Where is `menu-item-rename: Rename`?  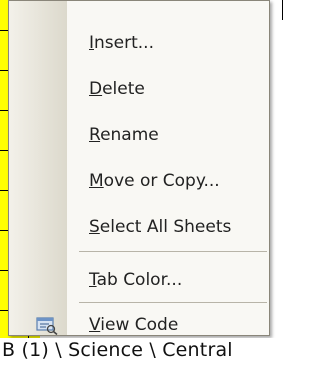
menu-item-rename: Rename is located at coordinates (139, 135).